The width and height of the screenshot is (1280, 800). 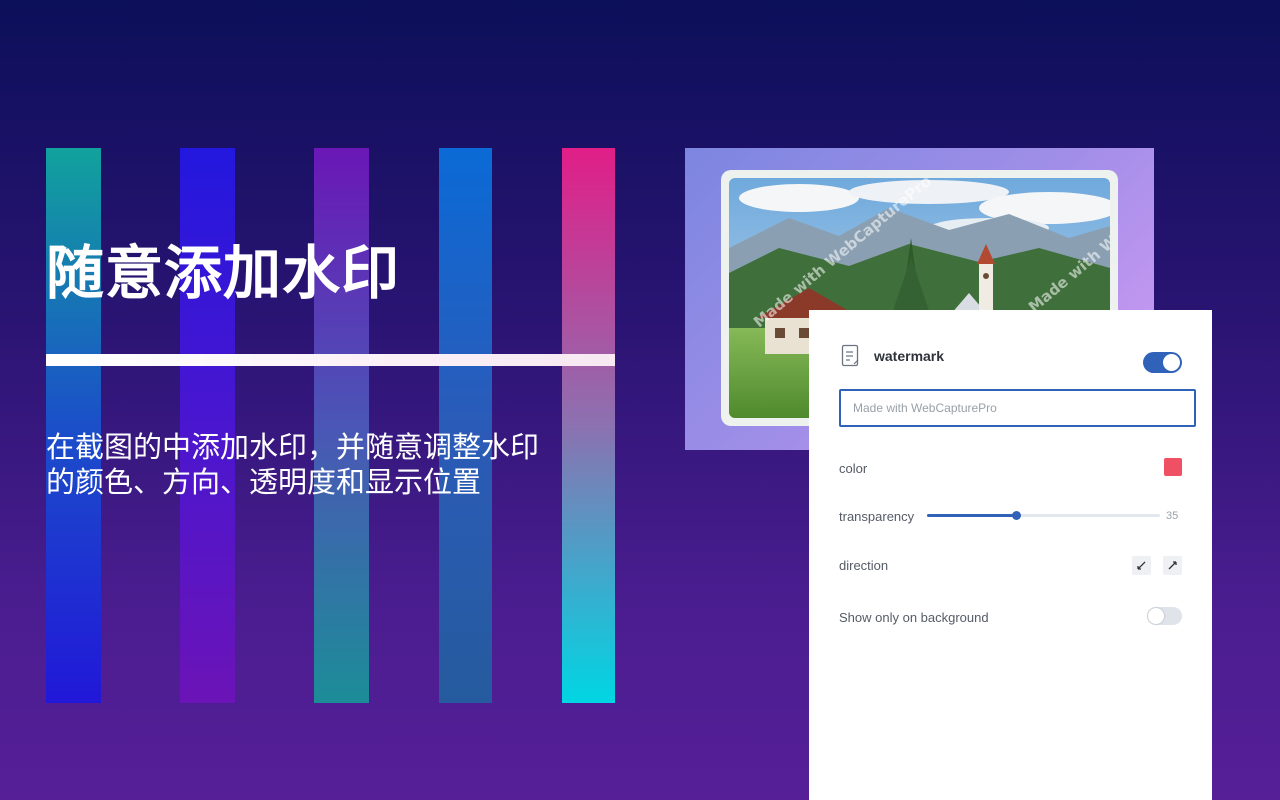 I want to click on watermark-text-input, so click(x=1017, y=408).